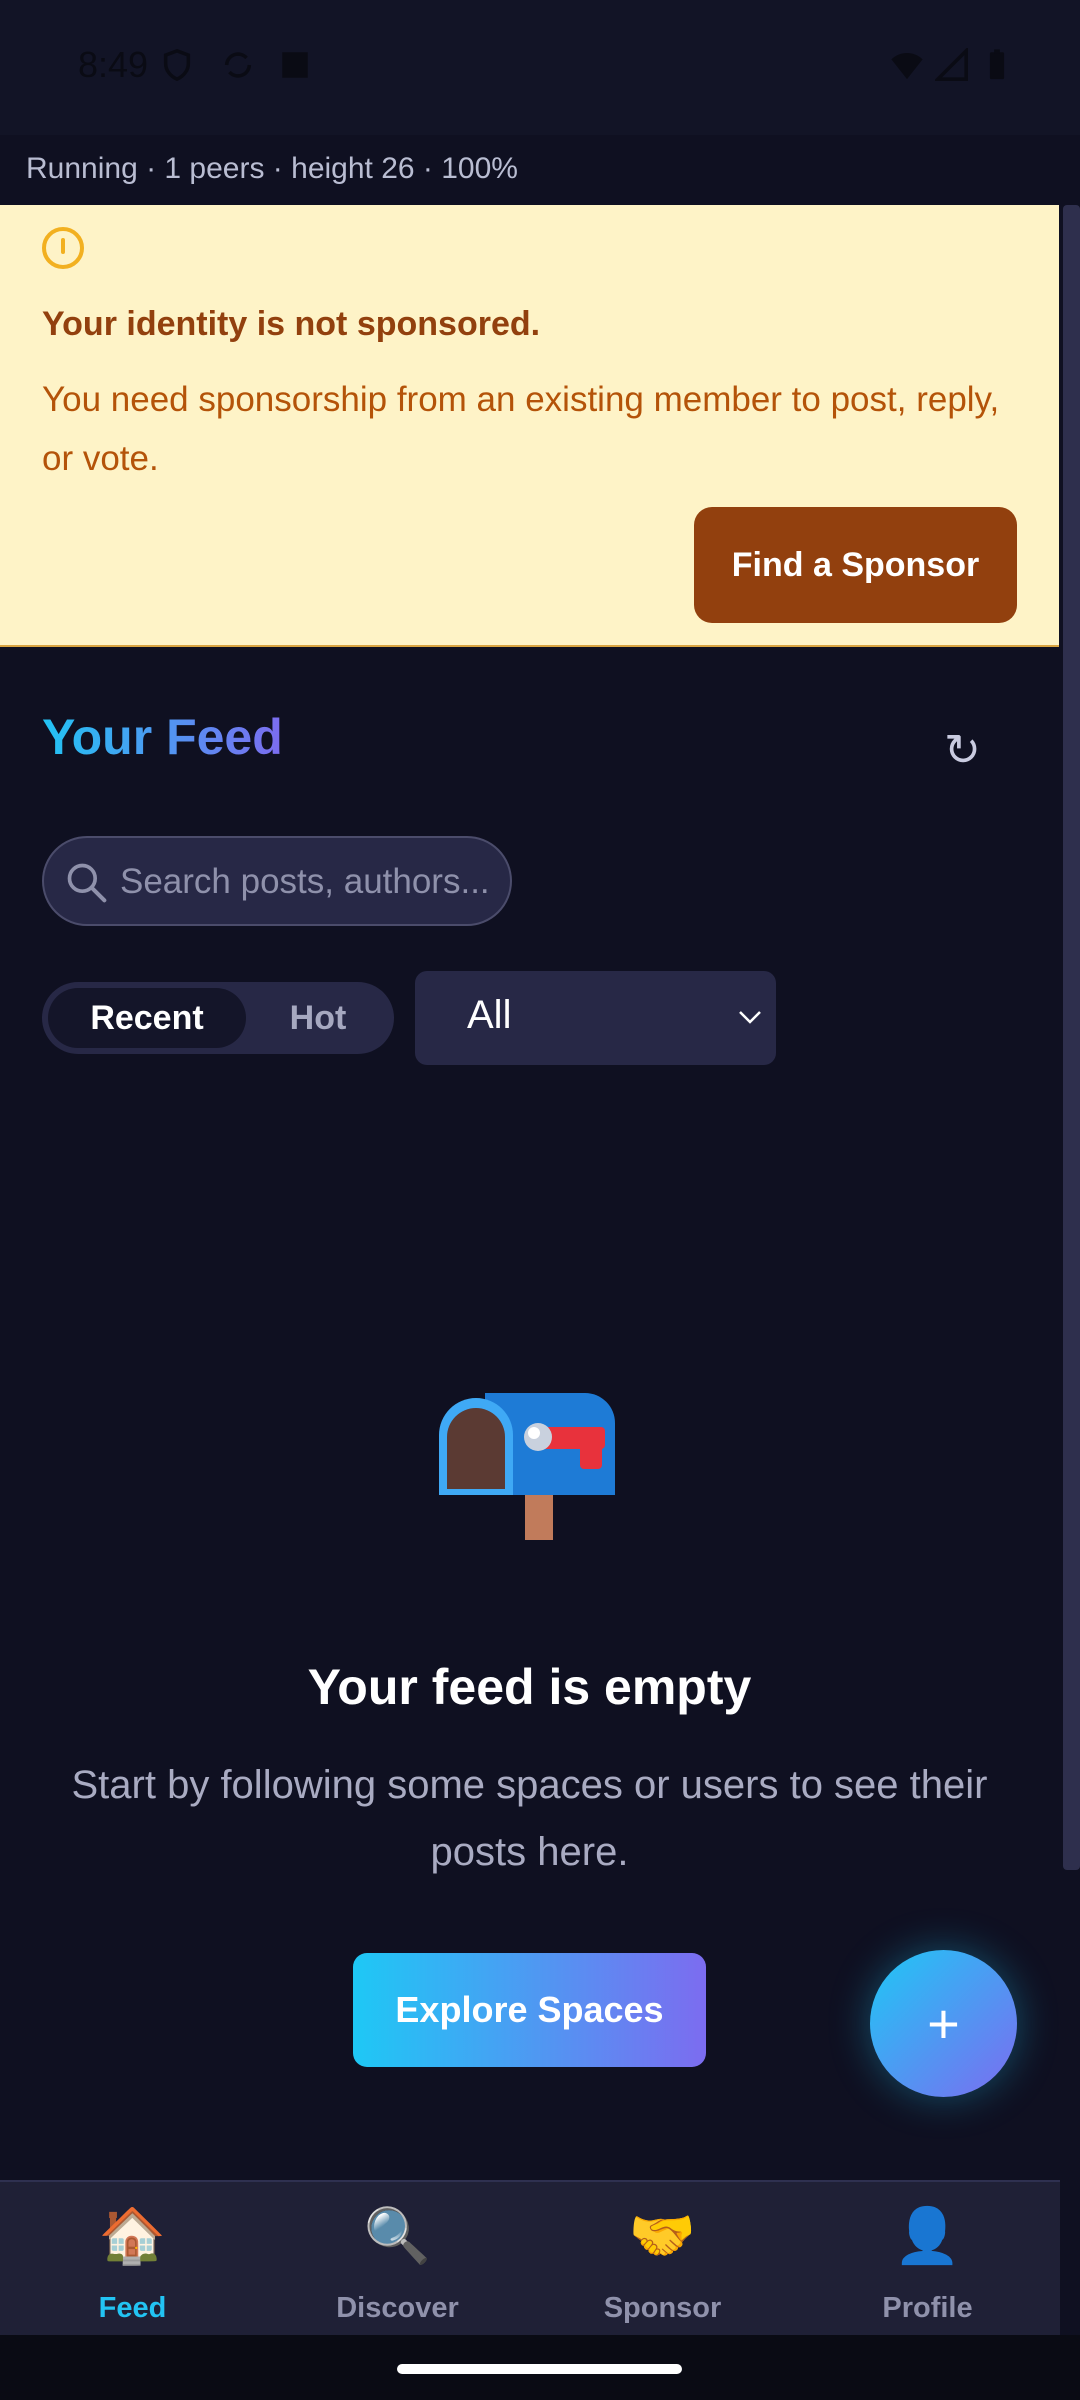 This screenshot has height=2400, width=1080. What do you see at coordinates (132, 2308) in the screenshot?
I see `nav-label-feed: Feed` at bounding box center [132, 2308].